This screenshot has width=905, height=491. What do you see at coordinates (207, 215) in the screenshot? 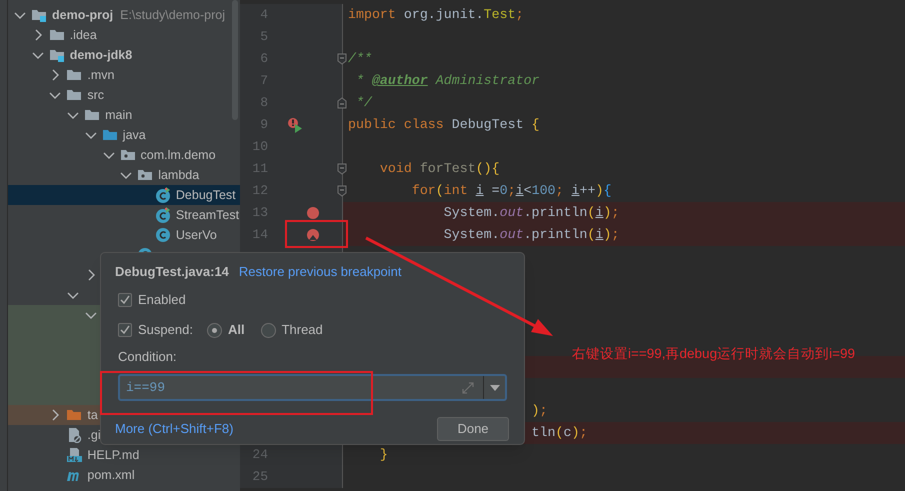
I see `tree-item-label: StreamTest` at bounding box center [207, 215].